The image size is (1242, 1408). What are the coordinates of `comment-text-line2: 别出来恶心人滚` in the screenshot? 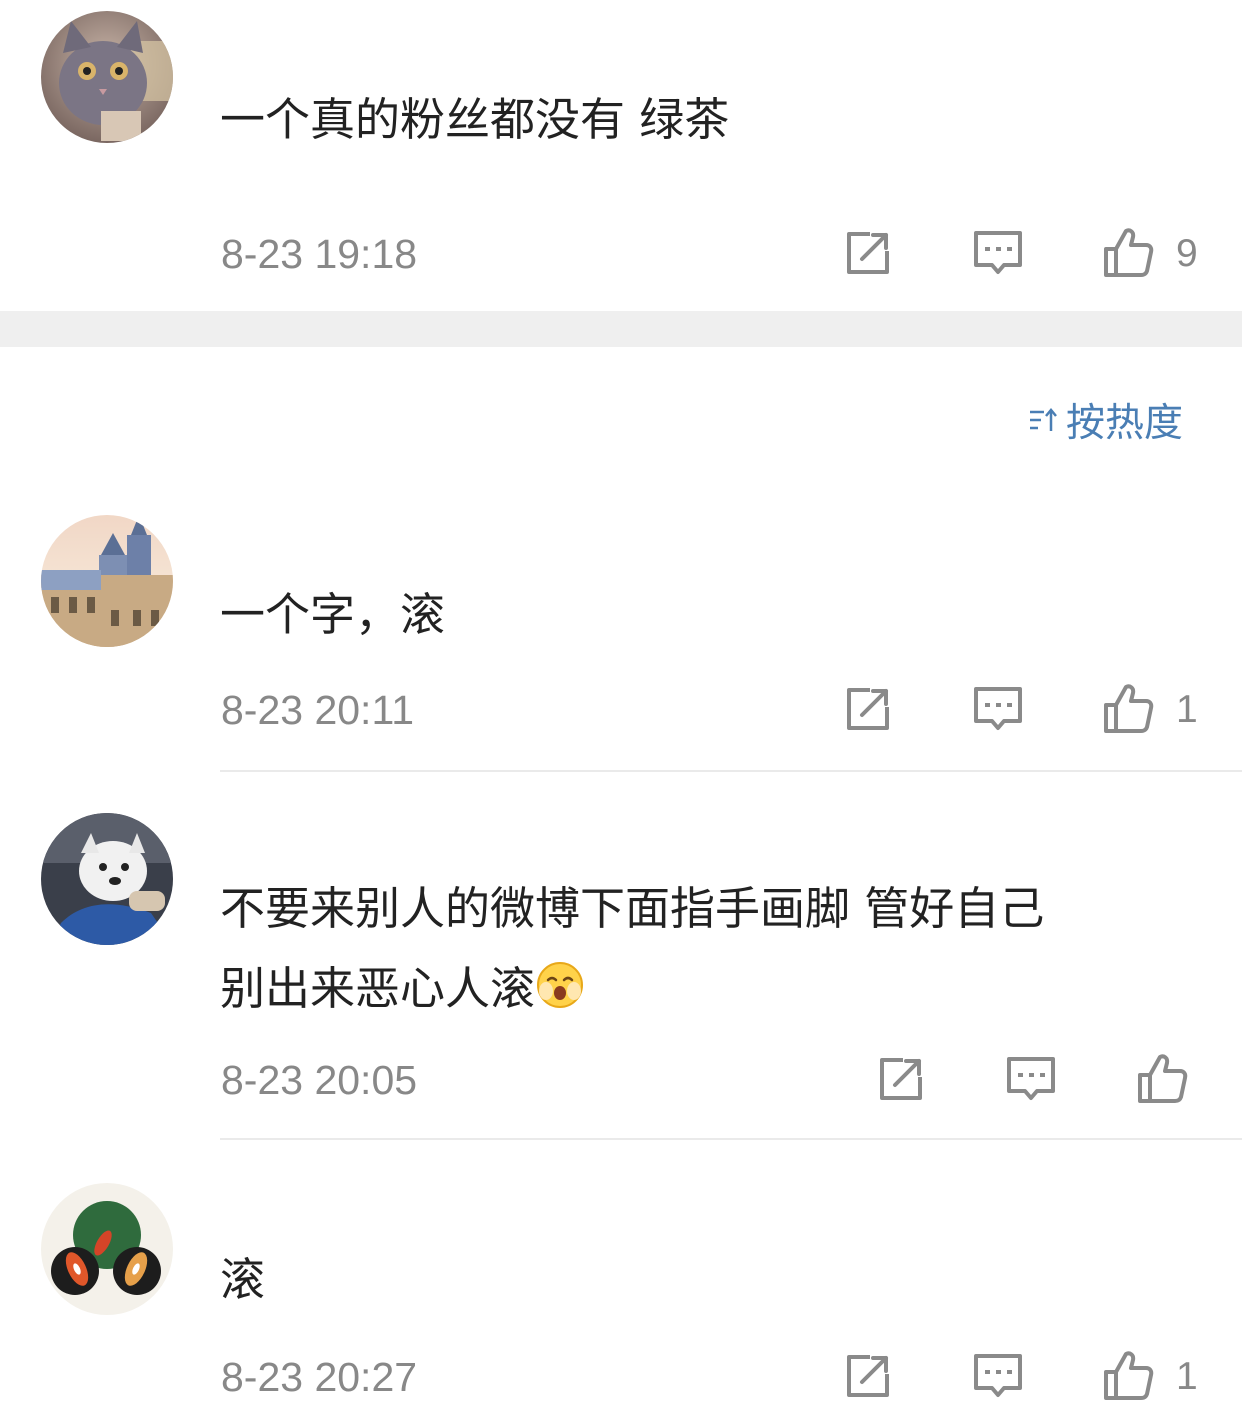 It's located at (402, 989).